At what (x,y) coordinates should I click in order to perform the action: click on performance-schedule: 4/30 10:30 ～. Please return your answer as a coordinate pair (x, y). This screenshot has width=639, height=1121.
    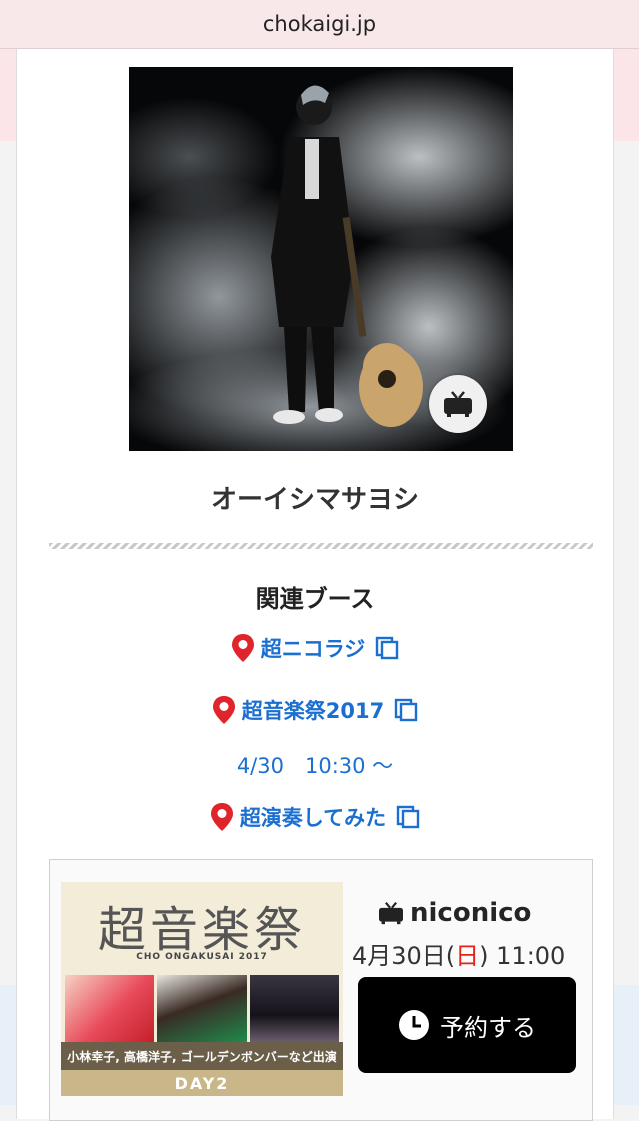
    Looking at the image, I should click on (315, 766).